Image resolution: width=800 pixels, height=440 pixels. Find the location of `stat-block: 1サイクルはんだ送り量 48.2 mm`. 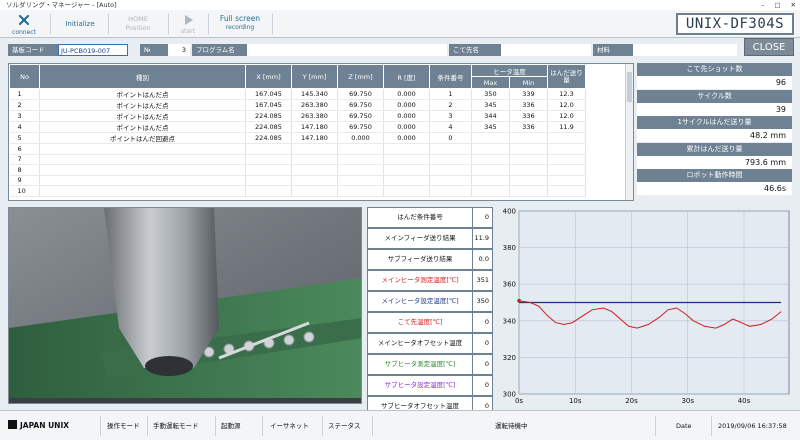

stat-block: 1サイクルはんだ送り量 48.2 mm is located at coordinates (714, 129).